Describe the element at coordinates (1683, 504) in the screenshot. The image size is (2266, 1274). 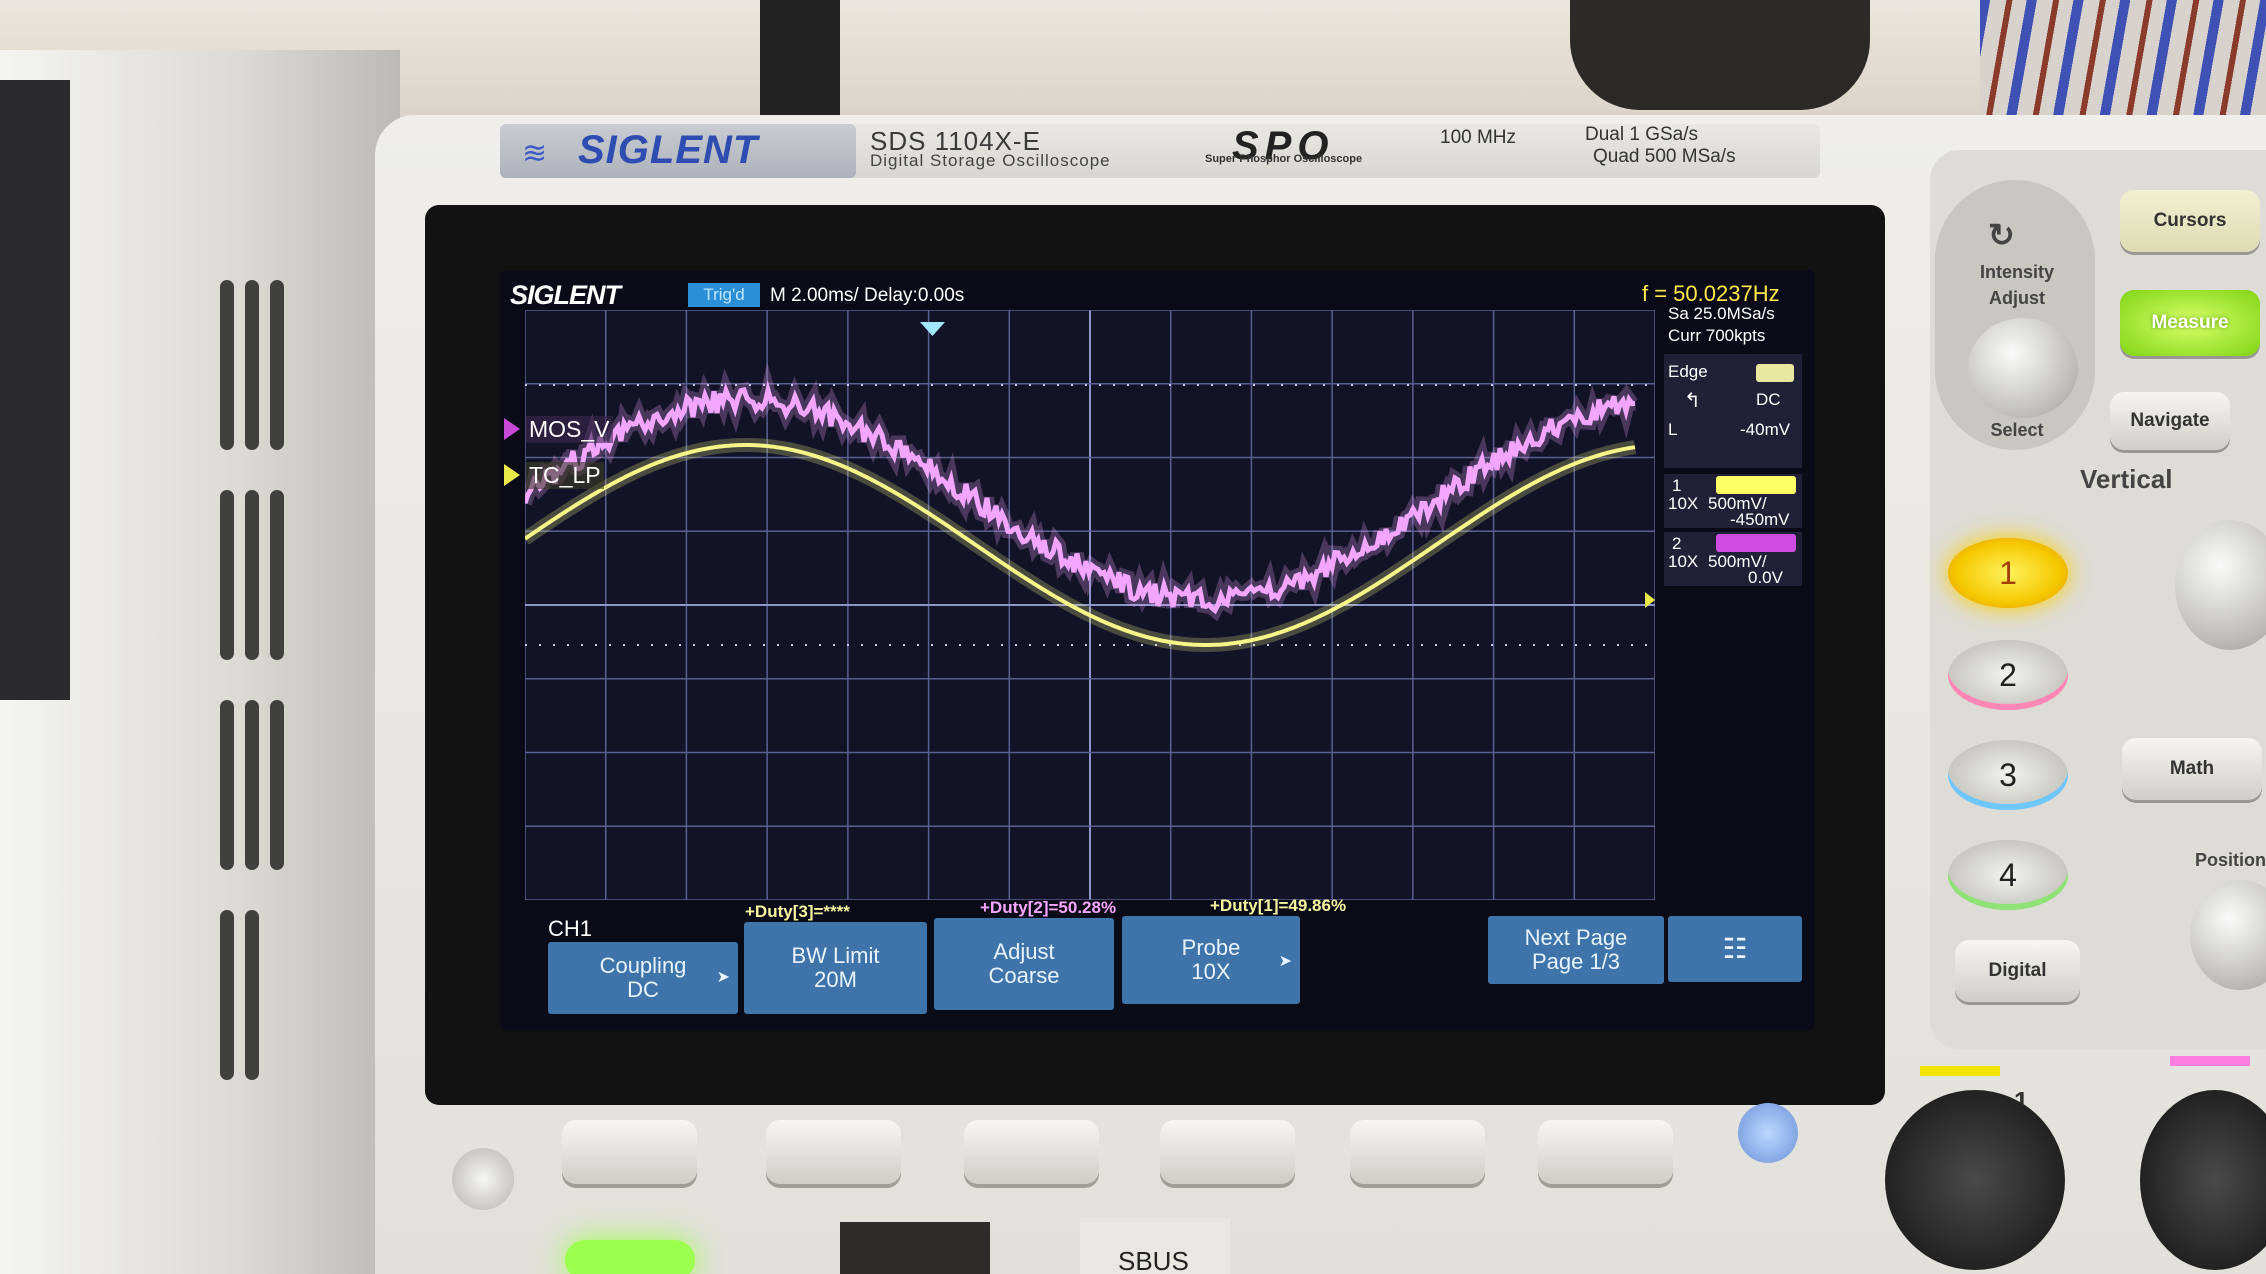
I see `ch1-probe: 10X` at that location.